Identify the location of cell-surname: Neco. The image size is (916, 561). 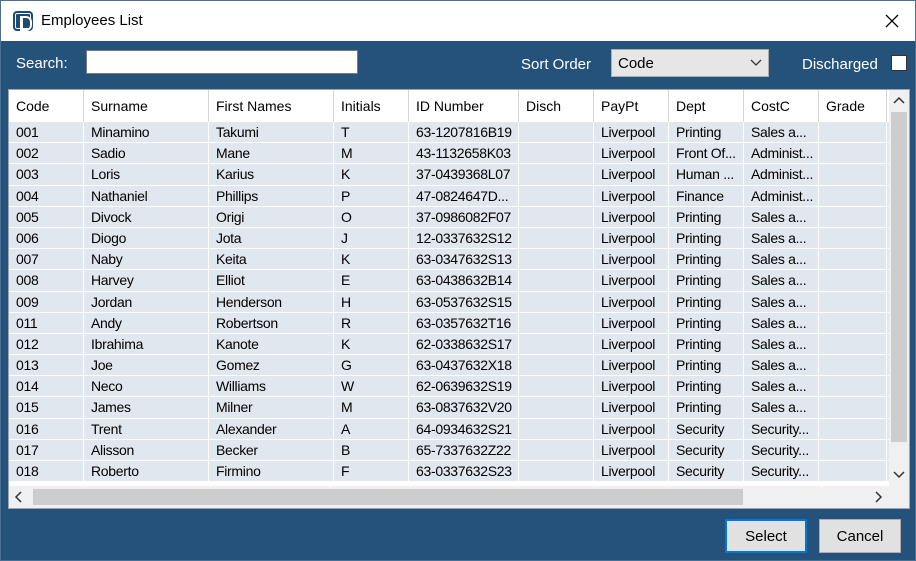
(146, 386).